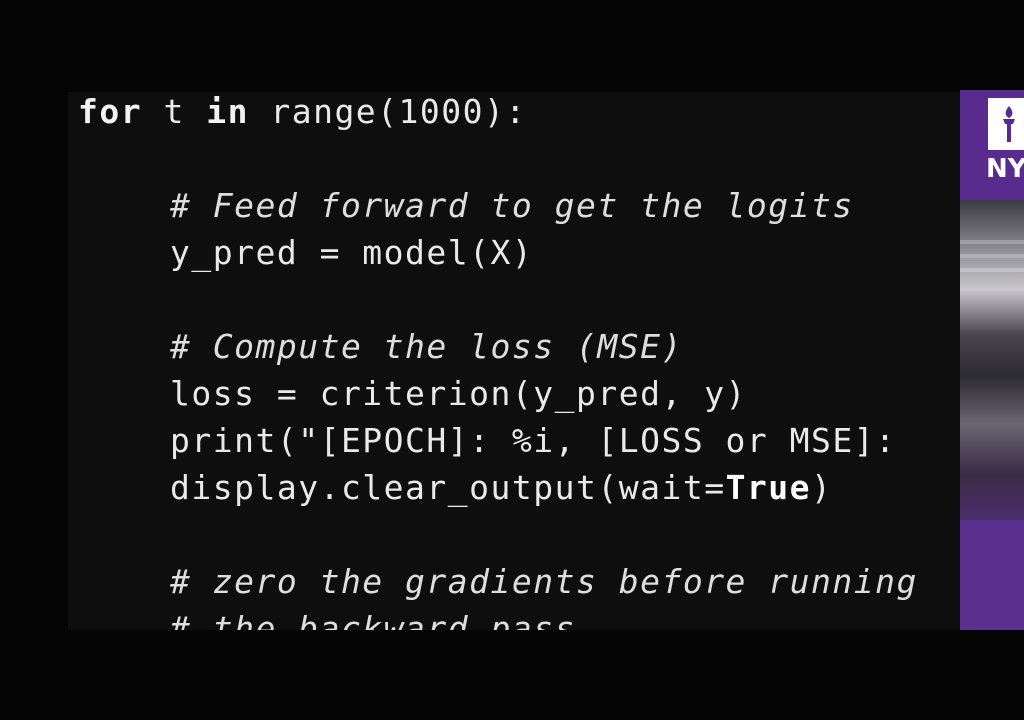 The height and width of the screenshot is (720, 1024). Describe the element at coordinates (1009, 124) in the screenshot. I see `torch-icon` at that location.